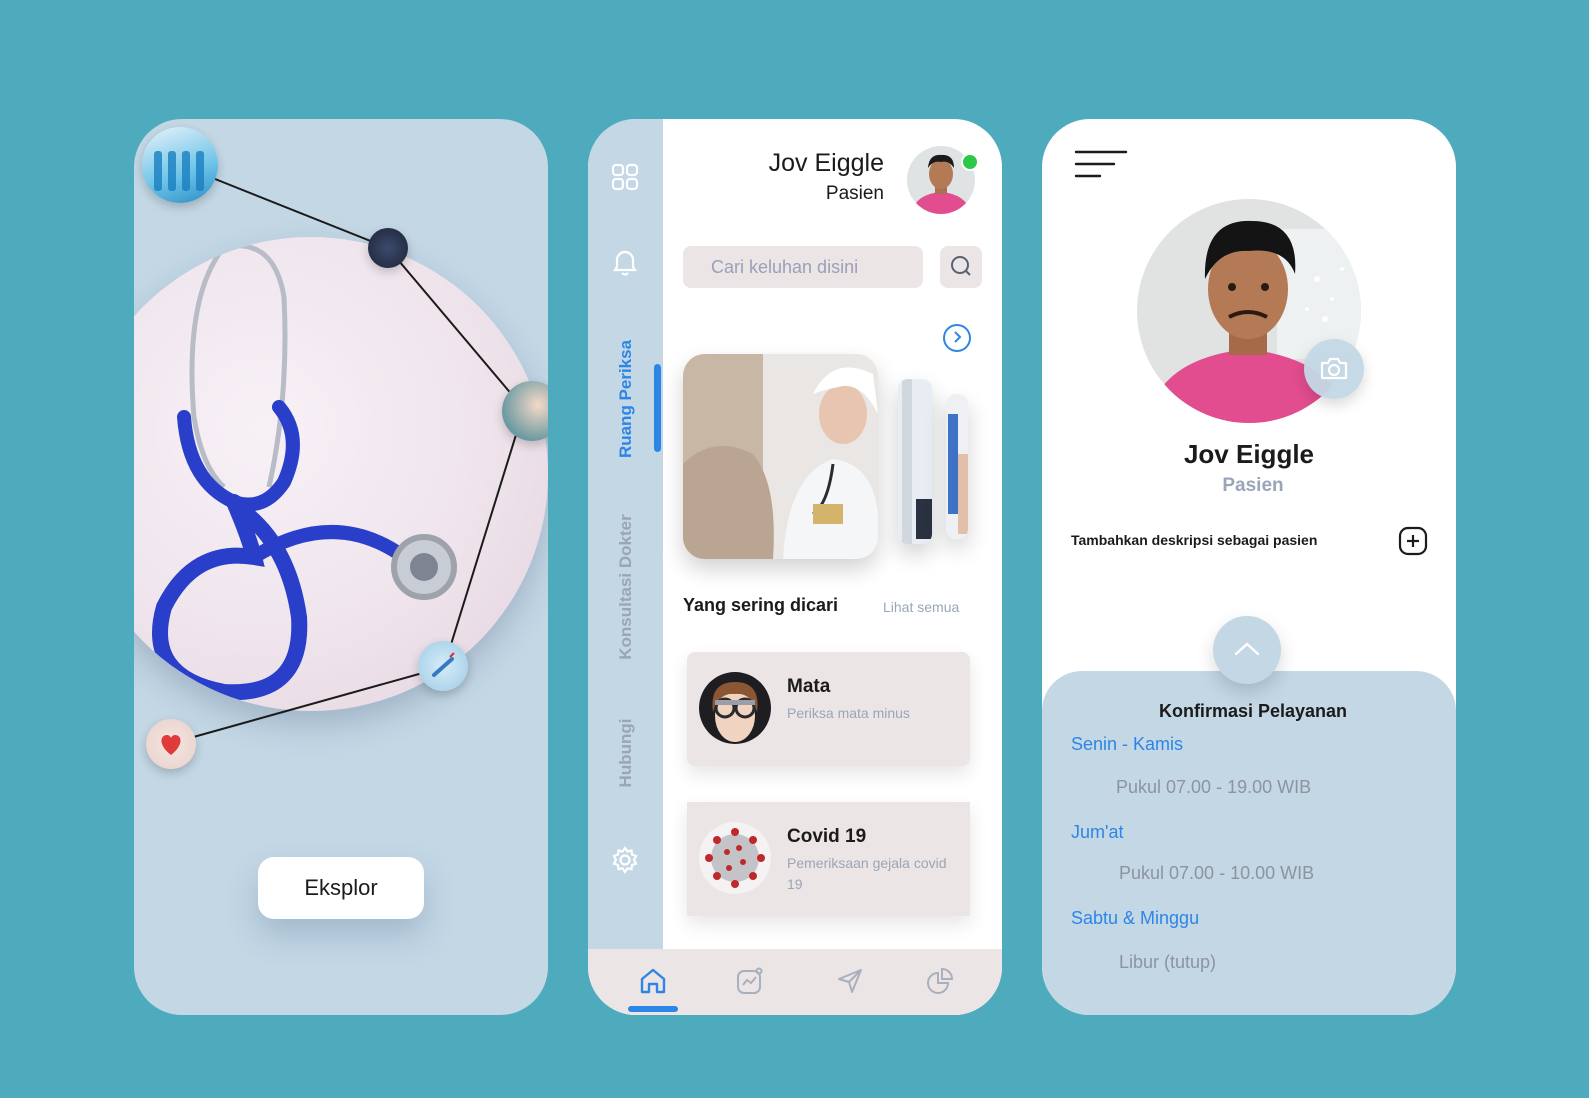 This screenshot has height=1098, width=1589. What do you see at coordinates (867, 873) in the screenshot?
I see `card-subtitle: Pemeriksaan gejala covid 19` at bounding box center [867, 873].